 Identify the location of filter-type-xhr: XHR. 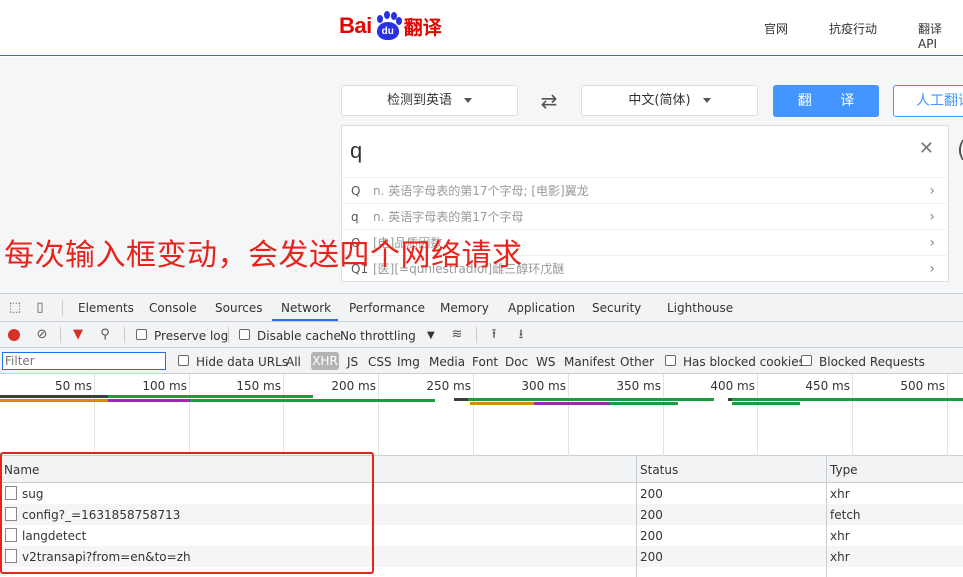
(325, 361).